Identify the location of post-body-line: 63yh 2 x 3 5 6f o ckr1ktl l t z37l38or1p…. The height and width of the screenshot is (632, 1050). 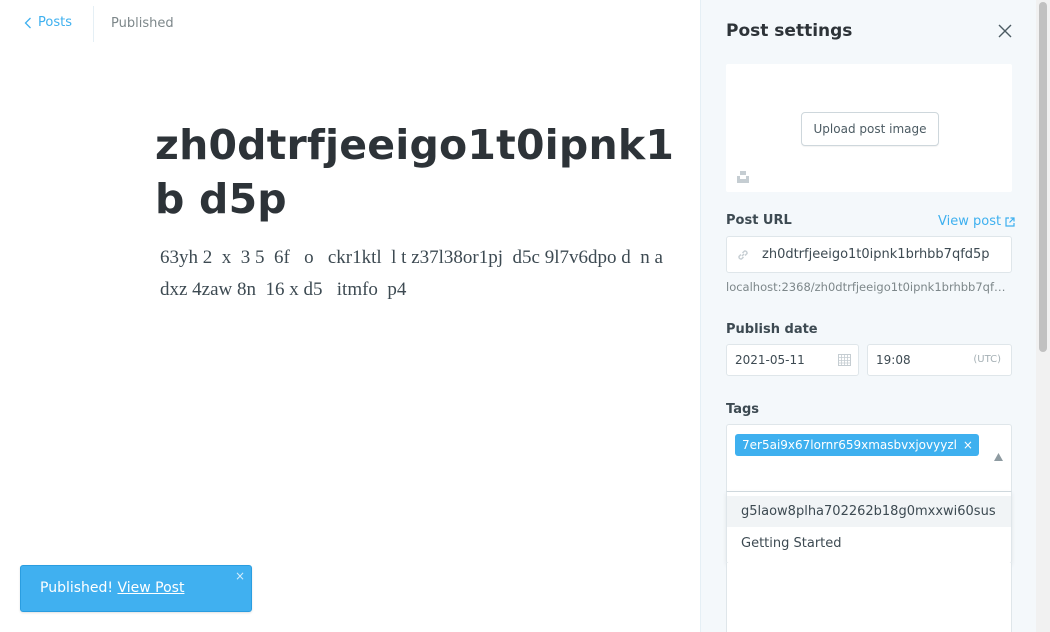
(411, 257).